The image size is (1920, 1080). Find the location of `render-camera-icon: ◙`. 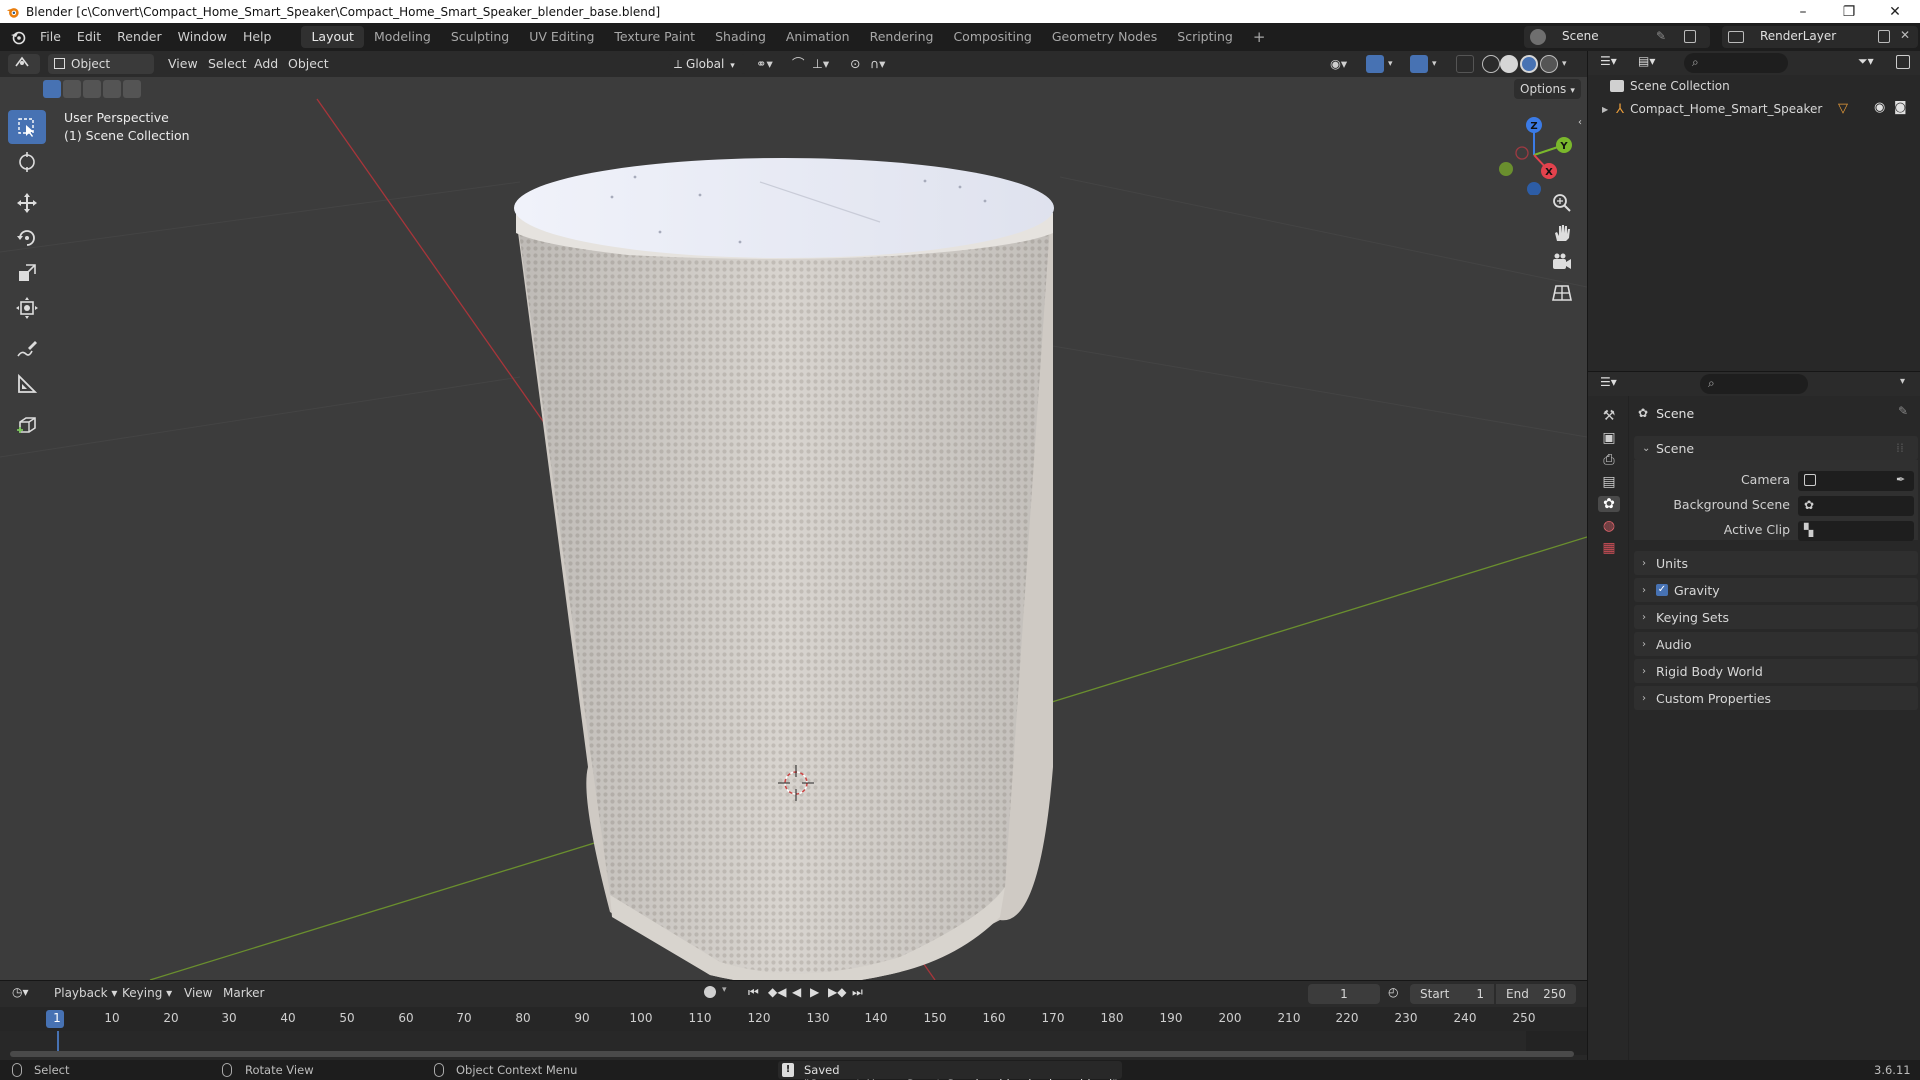

render-camera-icon: ◙ is located at coordinates (1900, 107).